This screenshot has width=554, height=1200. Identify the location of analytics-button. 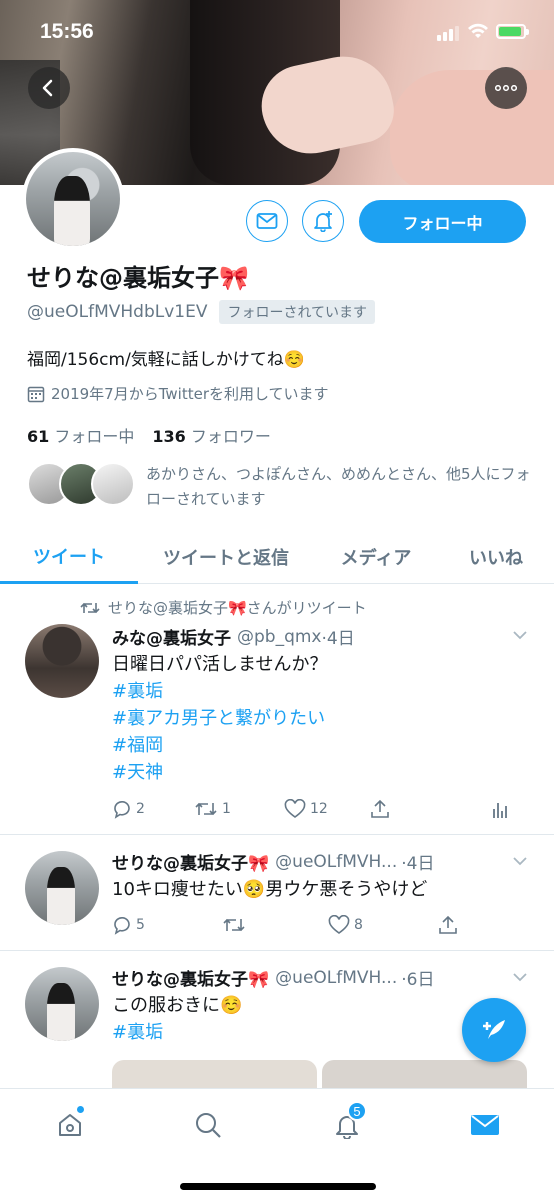
(500, 809).